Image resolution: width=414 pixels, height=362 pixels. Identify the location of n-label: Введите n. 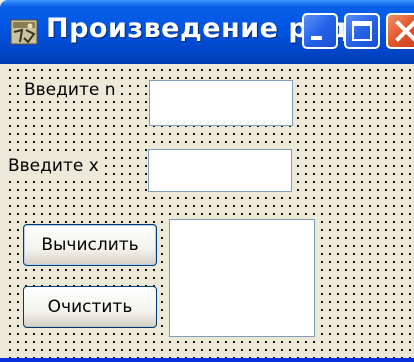
(70, 90).